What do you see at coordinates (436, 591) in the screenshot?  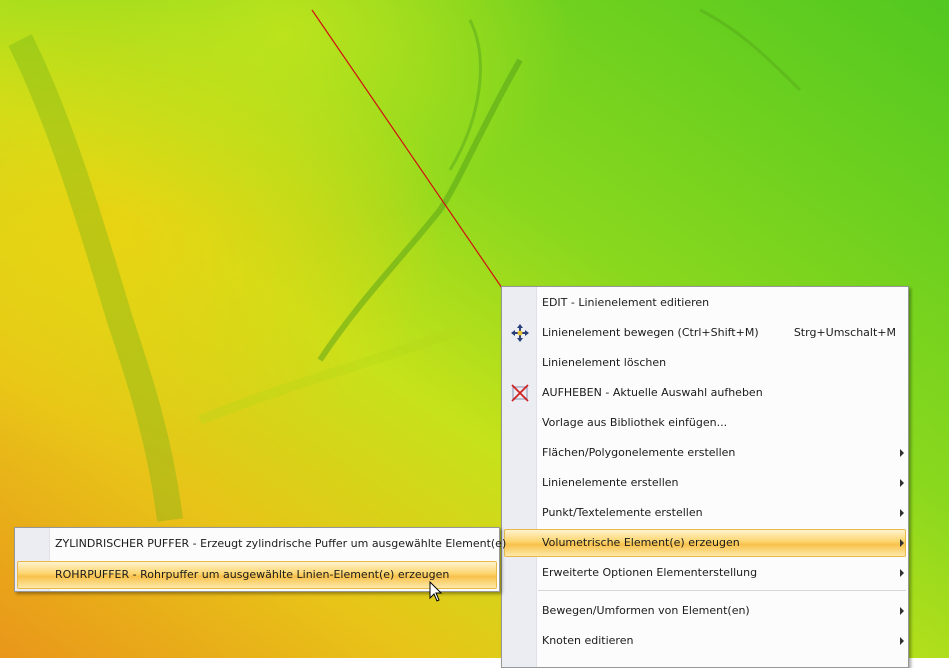 I see `mouse-cursor-icon` at bounding box center [436, 591].